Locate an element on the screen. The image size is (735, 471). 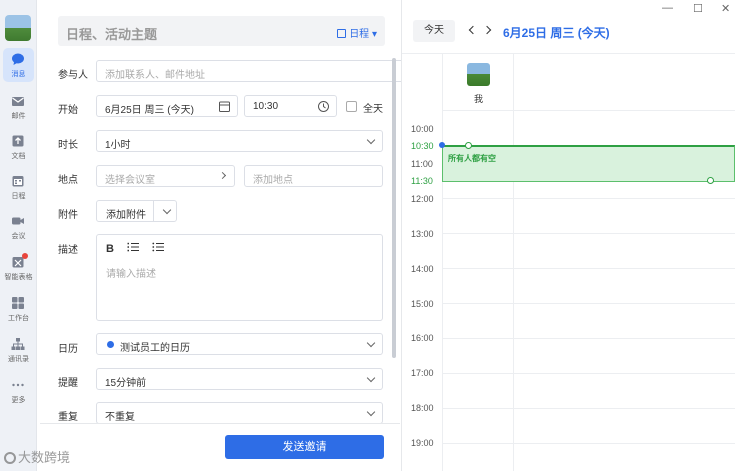
start-date-value: 6月25日 周三 (今天) is located at coordinates (149, 110).